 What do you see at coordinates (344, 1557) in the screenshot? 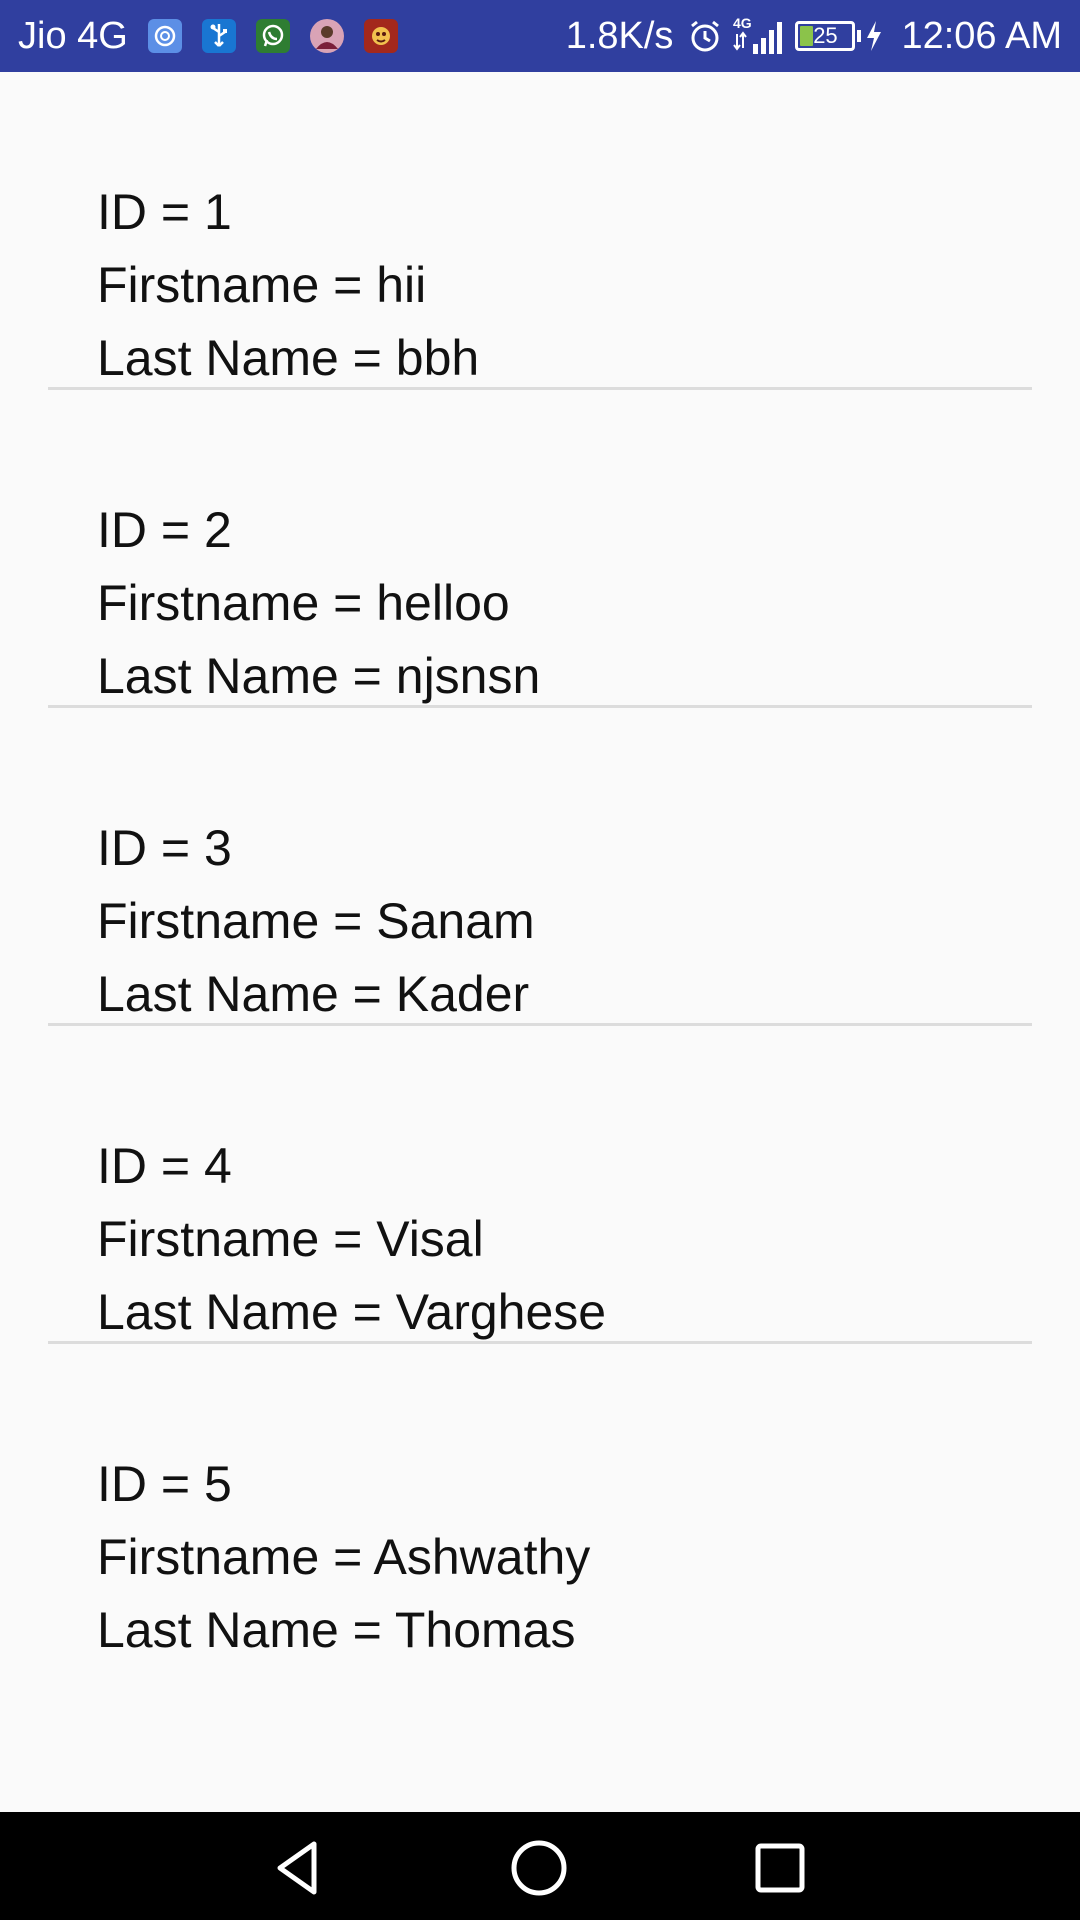
I see `record-firstname: Firstname = Ashwathy` at bounding box center [344, 1557].